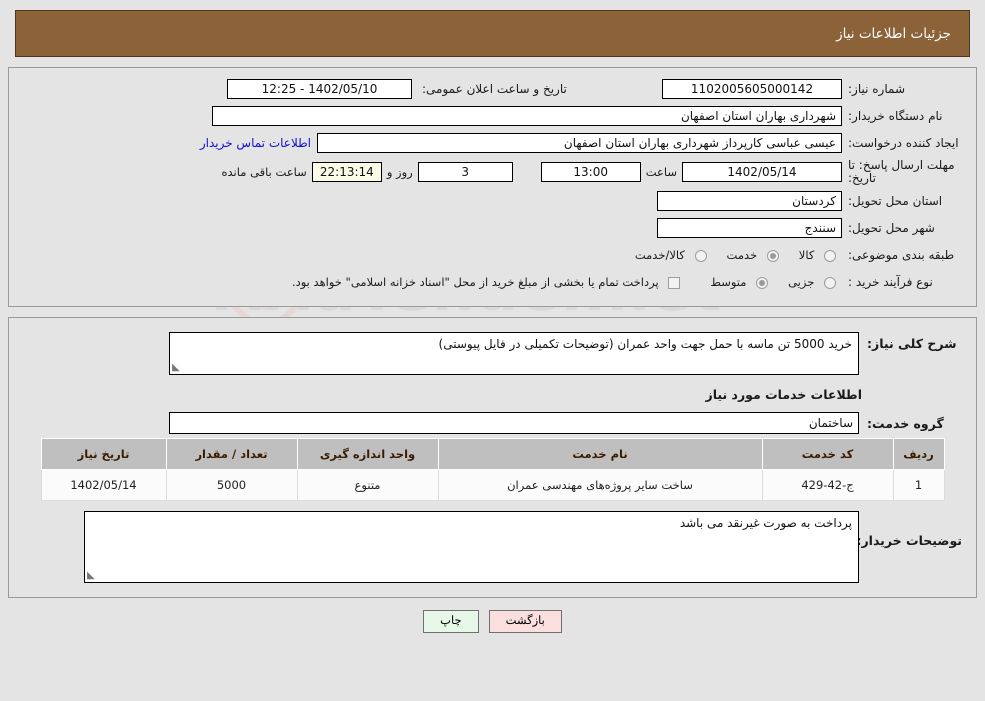  I want to click on days-label: روز و, so click(399, 172).